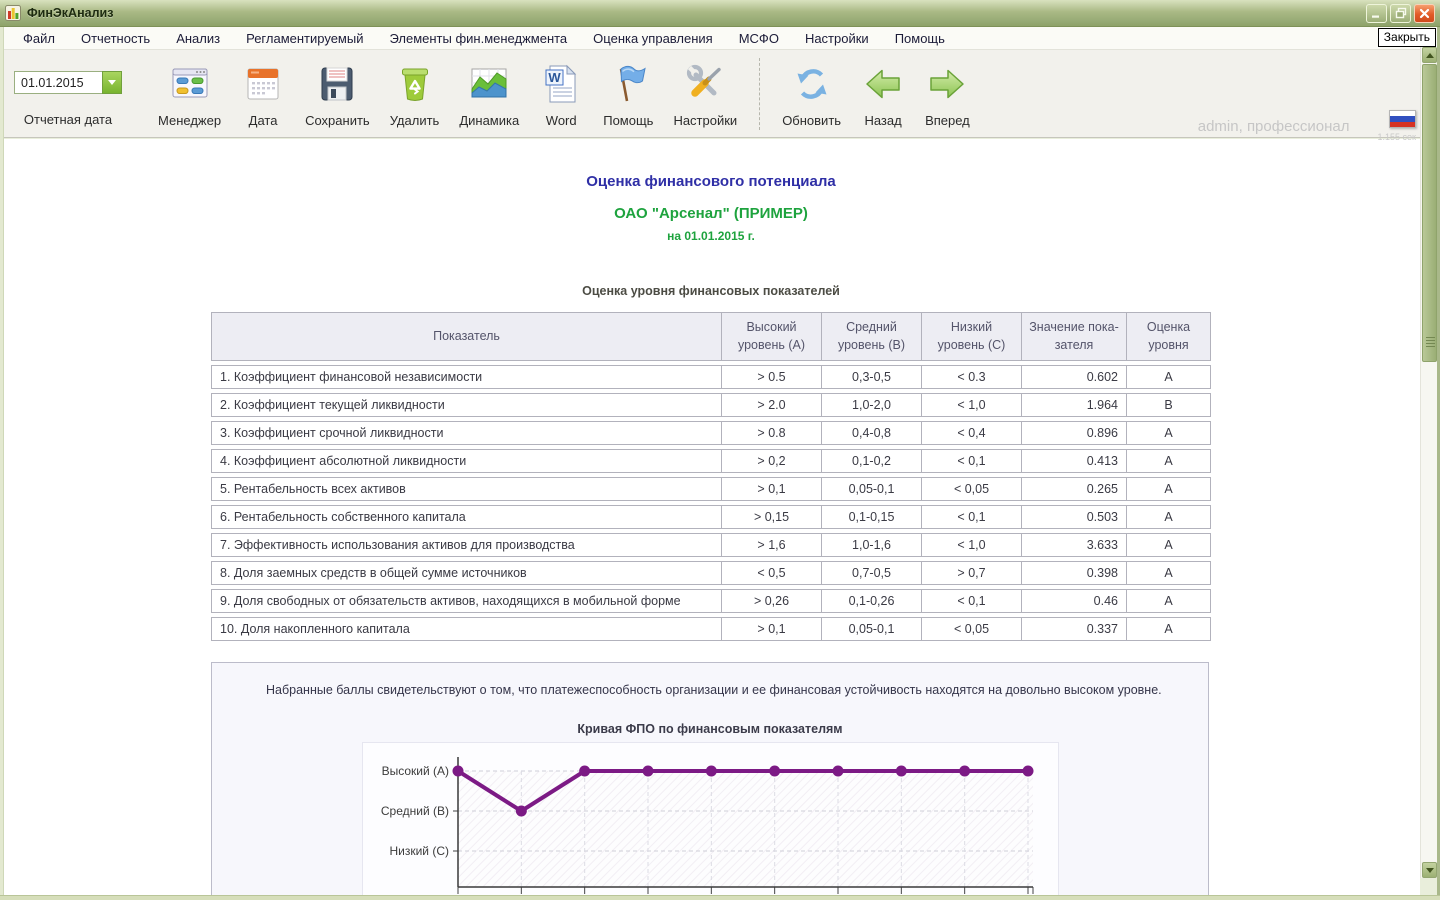 This screenshot has height=900, width=1440. I want to click on back-arrow-icon, so click(883, 84).